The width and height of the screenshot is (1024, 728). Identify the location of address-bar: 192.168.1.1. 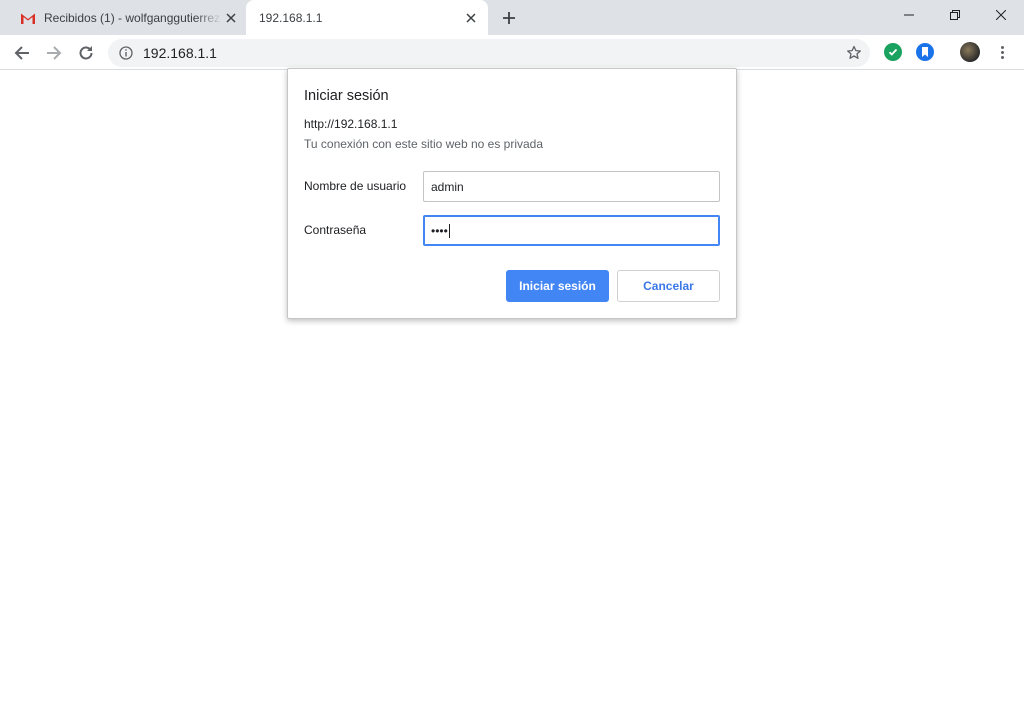
(489, 53).